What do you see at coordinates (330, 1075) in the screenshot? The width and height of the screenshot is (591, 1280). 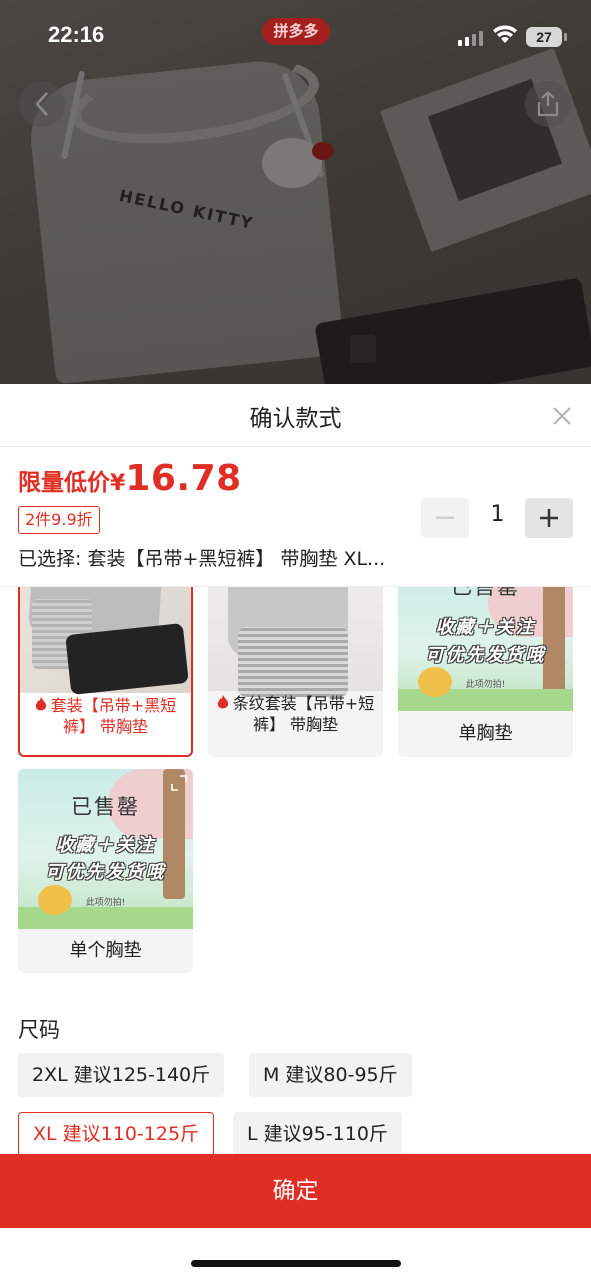 I see `size-option-m: M 建议80-95斤` at bounding box center [330, 1075].